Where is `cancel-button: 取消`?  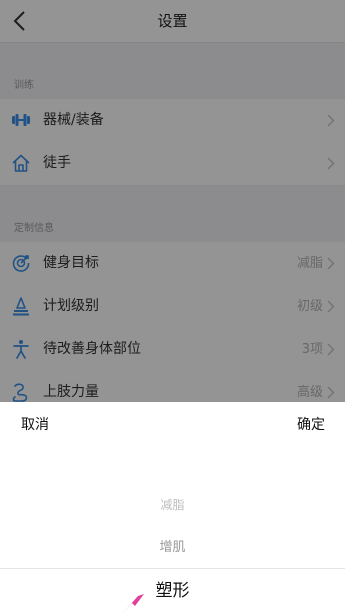
cancel-button: 取消 is located at coordinates (35, 424).